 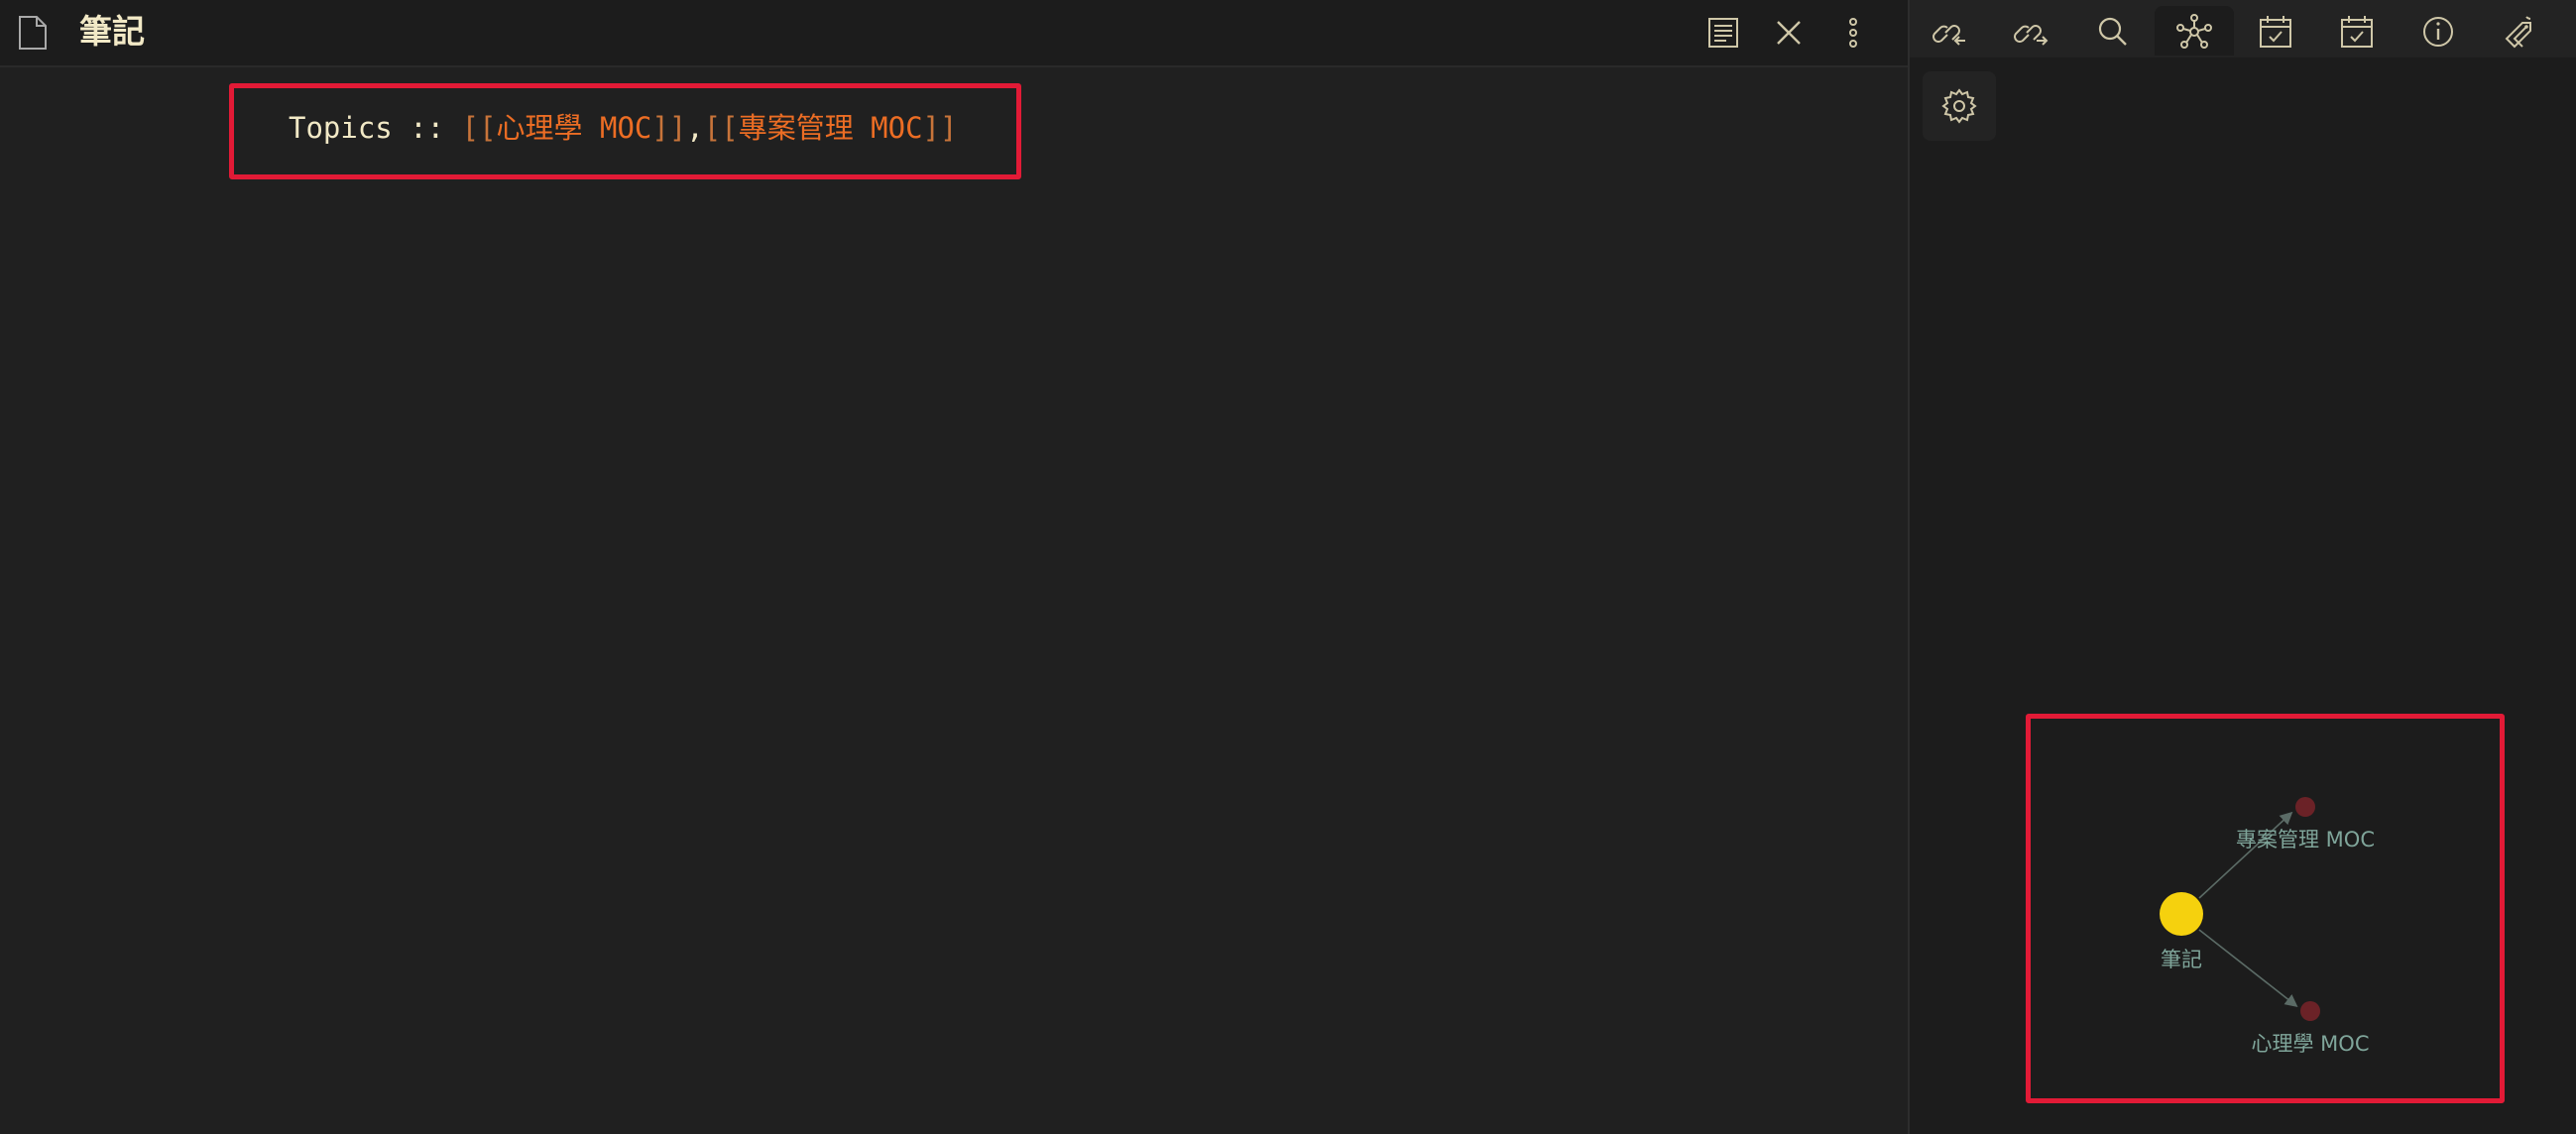 I want to click on gear-icon, so click(x=1959, y=106).